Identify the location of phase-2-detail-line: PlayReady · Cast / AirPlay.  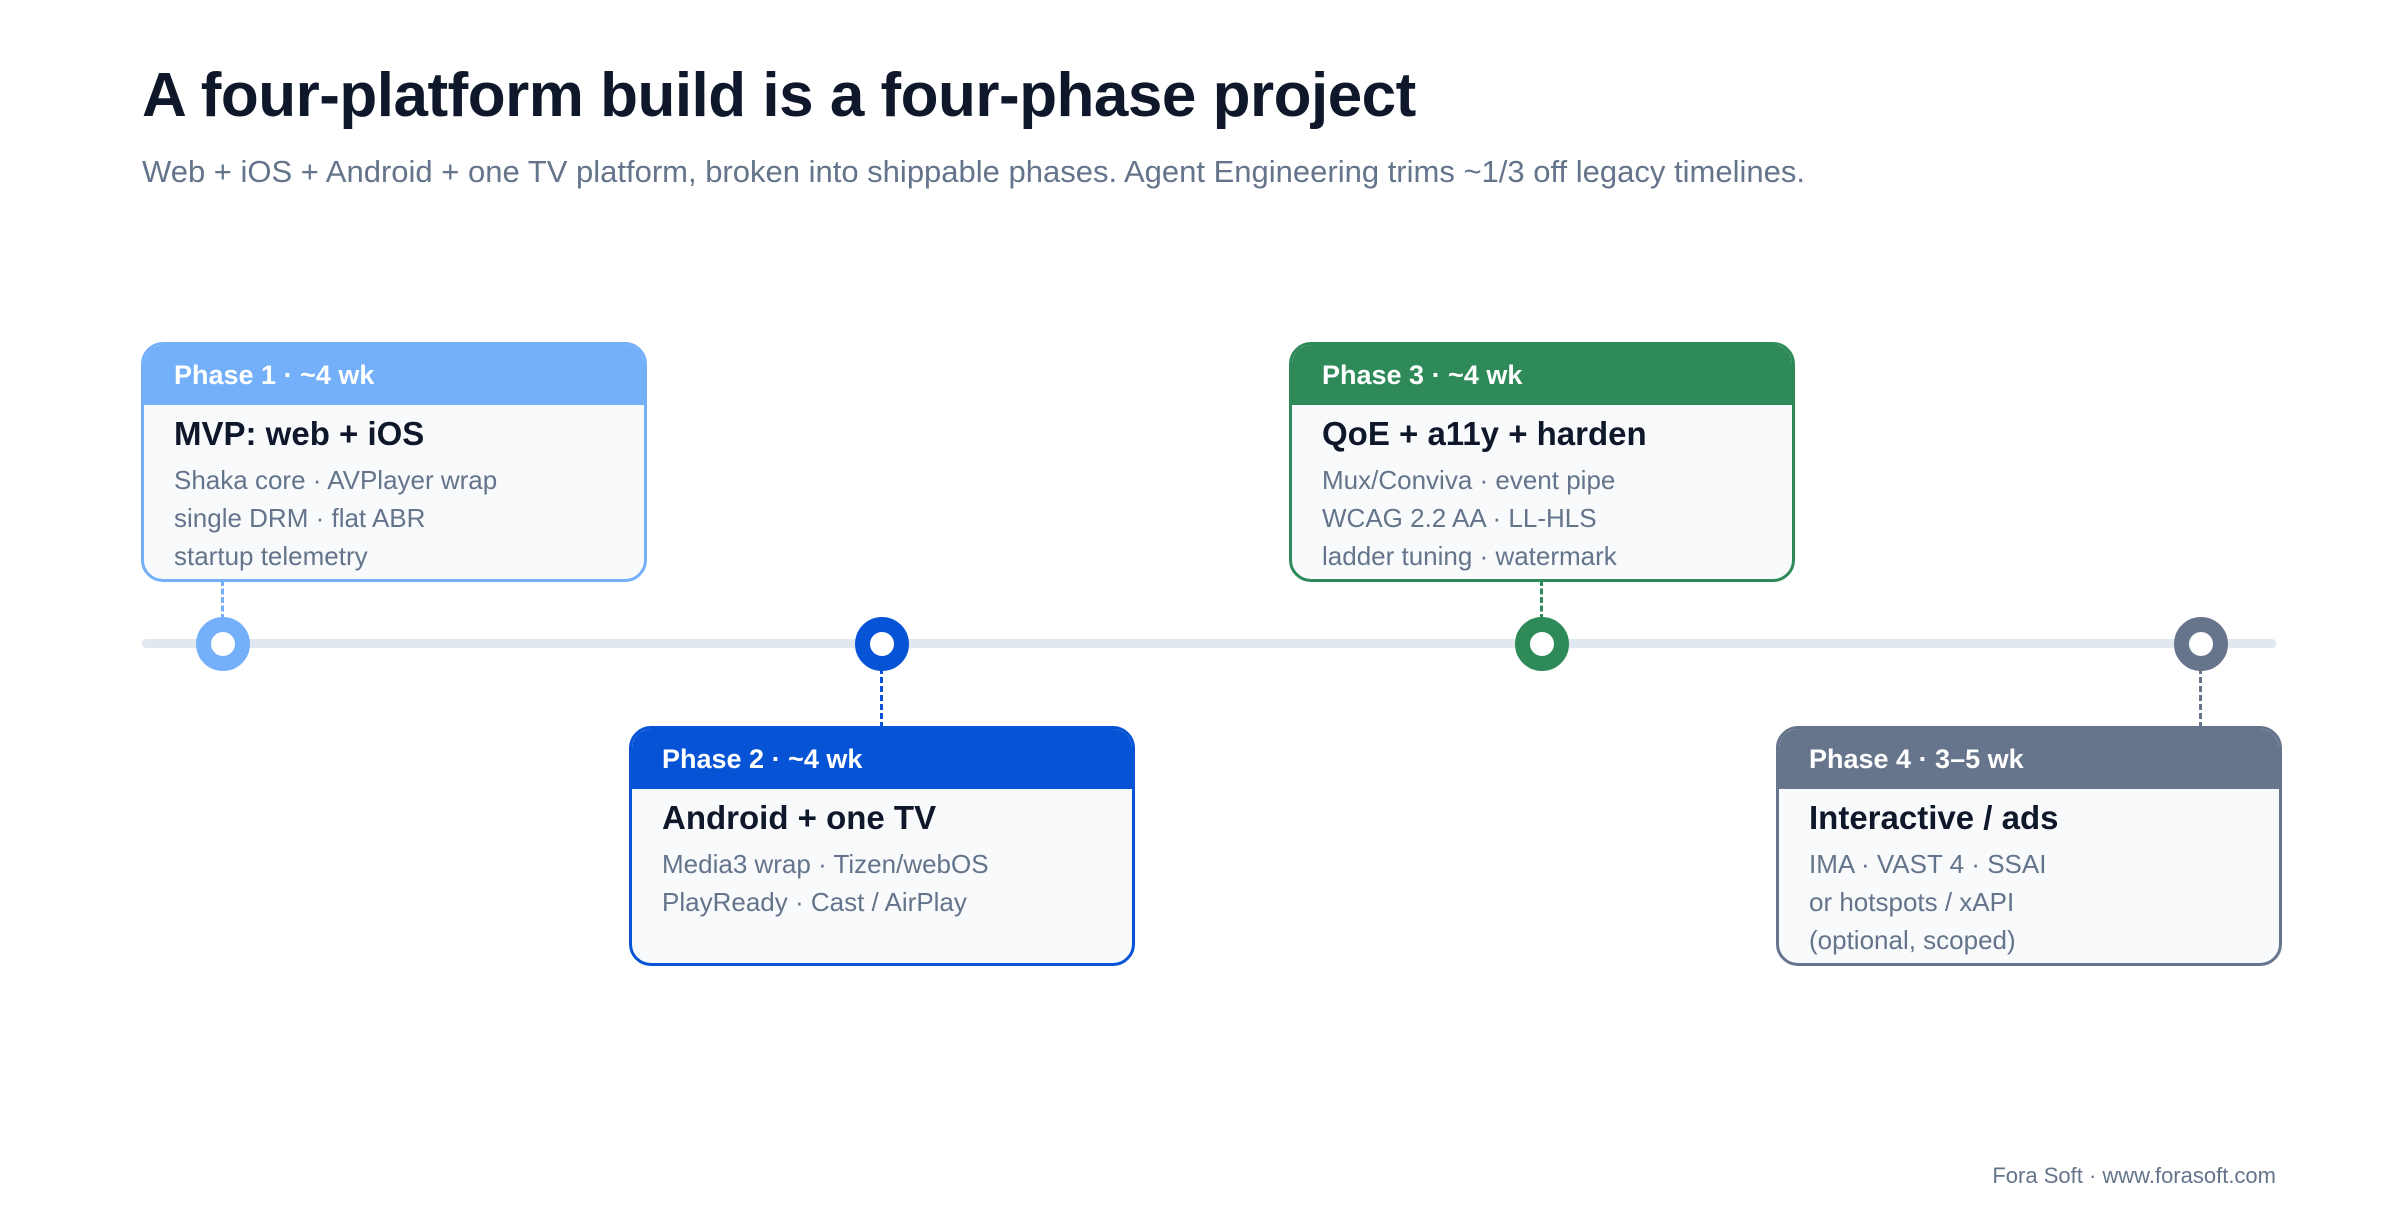
(814, 902).